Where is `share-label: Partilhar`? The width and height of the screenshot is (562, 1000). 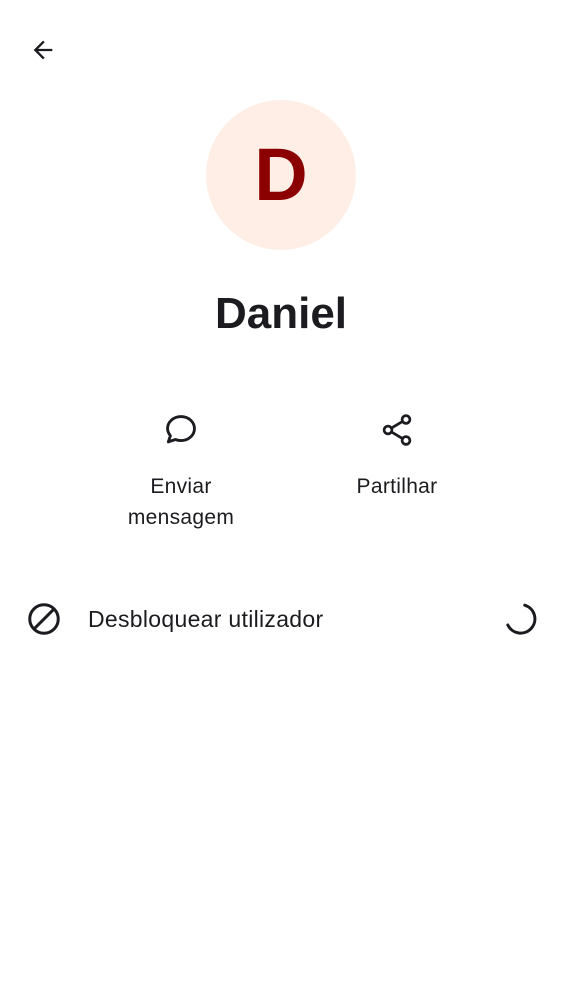 share-label: Partilhar is located at coordinates (397, 486).